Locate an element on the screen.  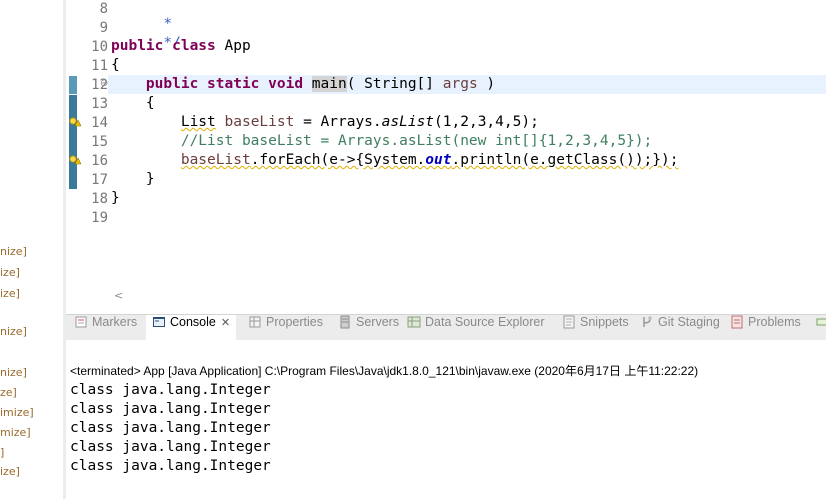
static-method: asList is located at coordinates (408, 122).